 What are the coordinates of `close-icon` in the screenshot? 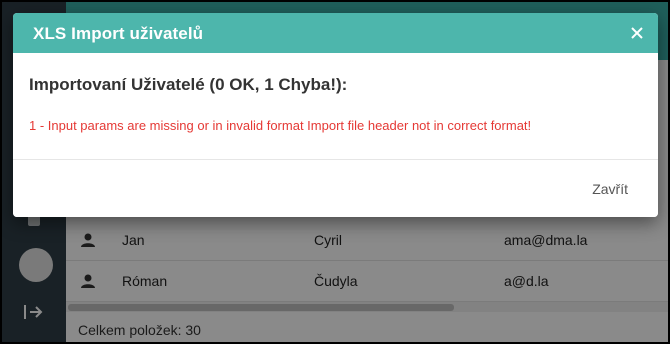 It's located at (637, 33).